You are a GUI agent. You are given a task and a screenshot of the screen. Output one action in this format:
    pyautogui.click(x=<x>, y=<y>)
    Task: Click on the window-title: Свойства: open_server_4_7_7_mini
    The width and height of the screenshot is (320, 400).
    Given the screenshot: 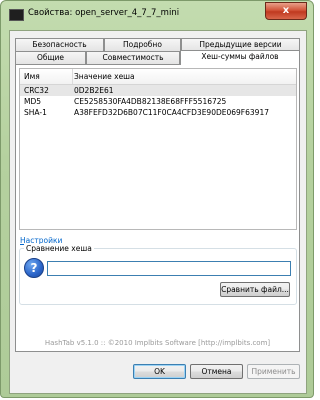 What is the action you would take?
    pyautogui.click(x=104, y=13)
    